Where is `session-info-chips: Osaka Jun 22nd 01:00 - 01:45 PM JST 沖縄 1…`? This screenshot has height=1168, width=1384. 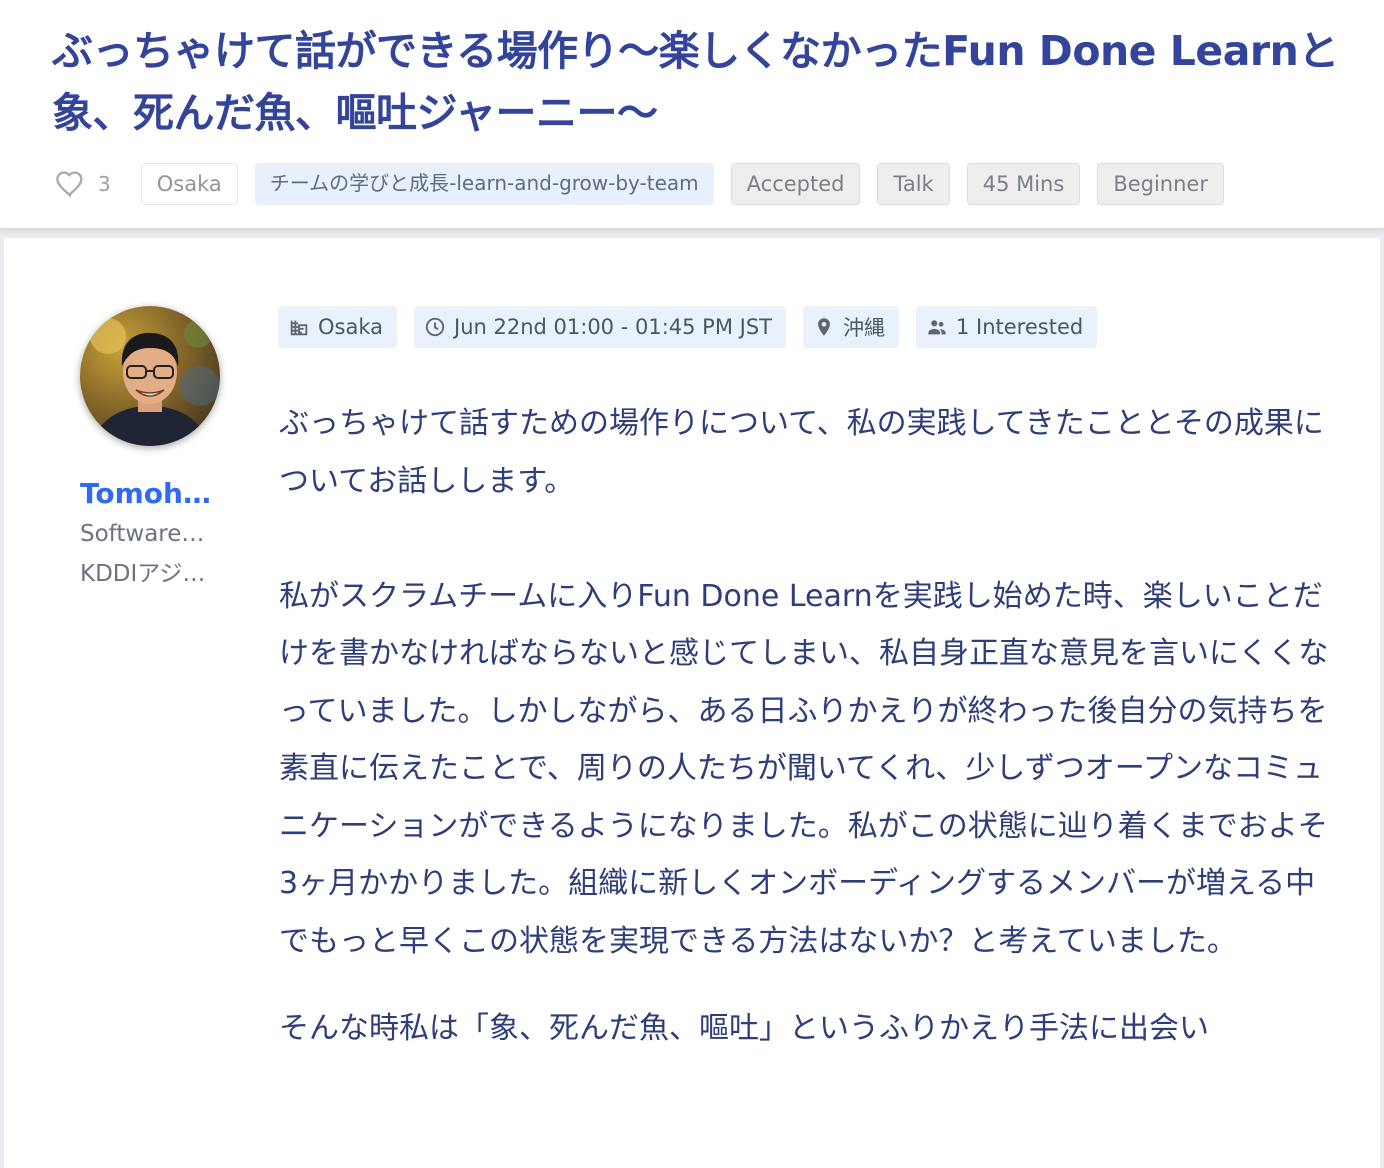 session-info-chips: Osaka Jun 22nd 01:00 - 01:45 PM JST 沖縄 1… is located at coordinates (696, 327).